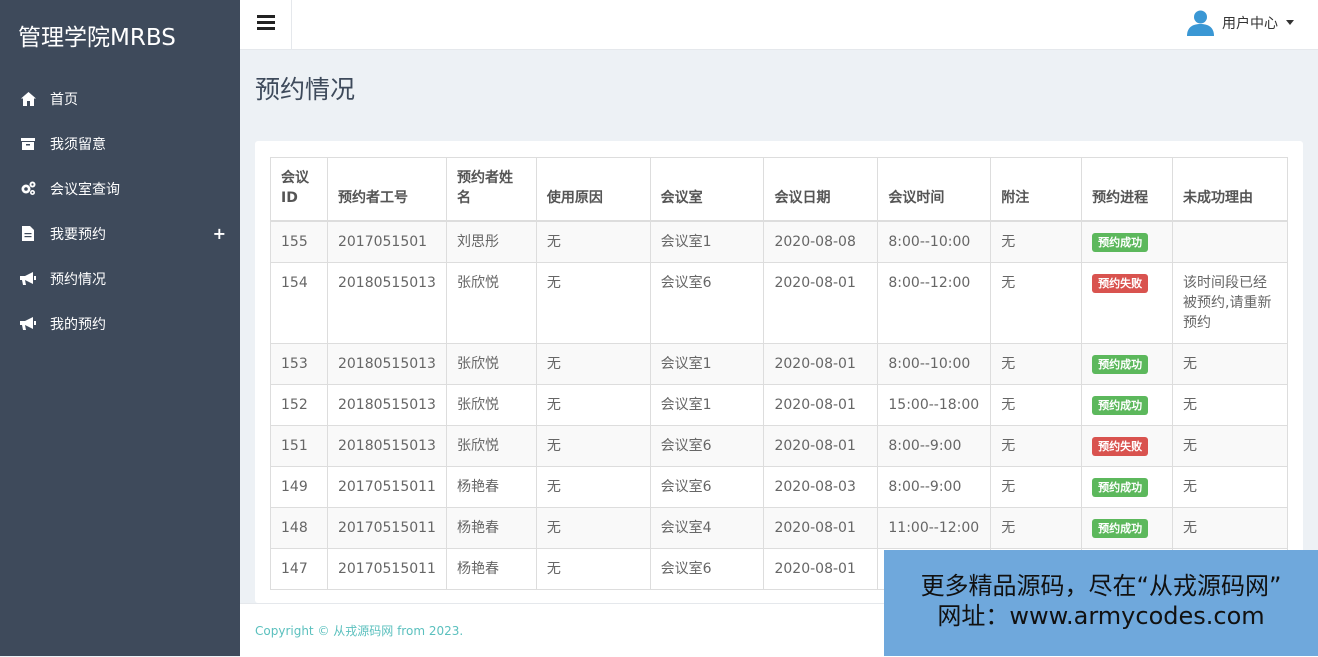 Image resolution: width=1318 pixels, height=657 pixels. Describe the element at coordinates (120, 98) in the screenshot. I see `sidebar-item-home: 首页` at that location.